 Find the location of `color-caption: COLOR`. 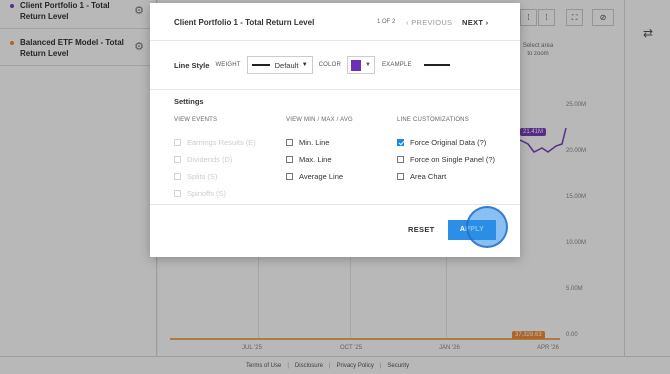

color-caption: COLOR is located at coordinates (329, 65).